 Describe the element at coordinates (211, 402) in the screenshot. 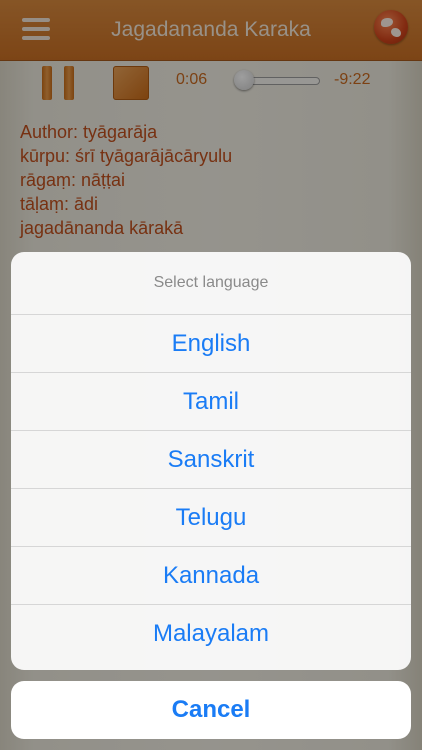

I see `language-option-tamil: Tamil` at that location.